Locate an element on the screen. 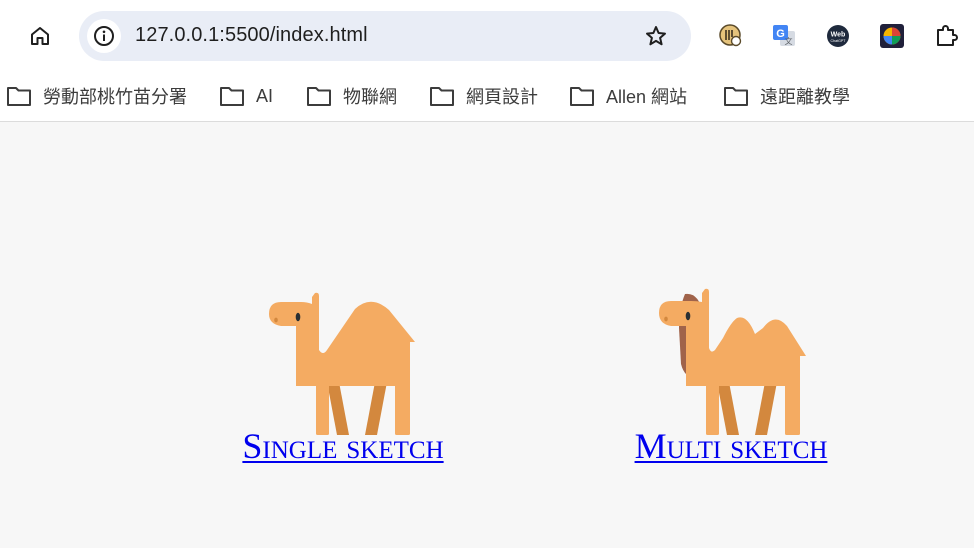 The width and height of the screenshot is (974, 548). google-translate-extension-icon: G 文 is located at coordinates (784, 35).